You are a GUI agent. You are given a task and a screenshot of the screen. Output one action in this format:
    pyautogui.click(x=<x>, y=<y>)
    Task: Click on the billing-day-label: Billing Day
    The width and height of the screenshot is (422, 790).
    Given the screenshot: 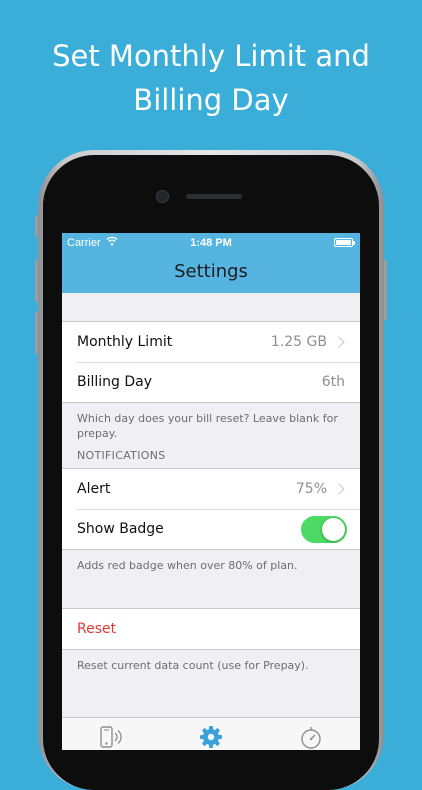 What is the action you would take?
    pyautogui.click(x=115, y=382)
    